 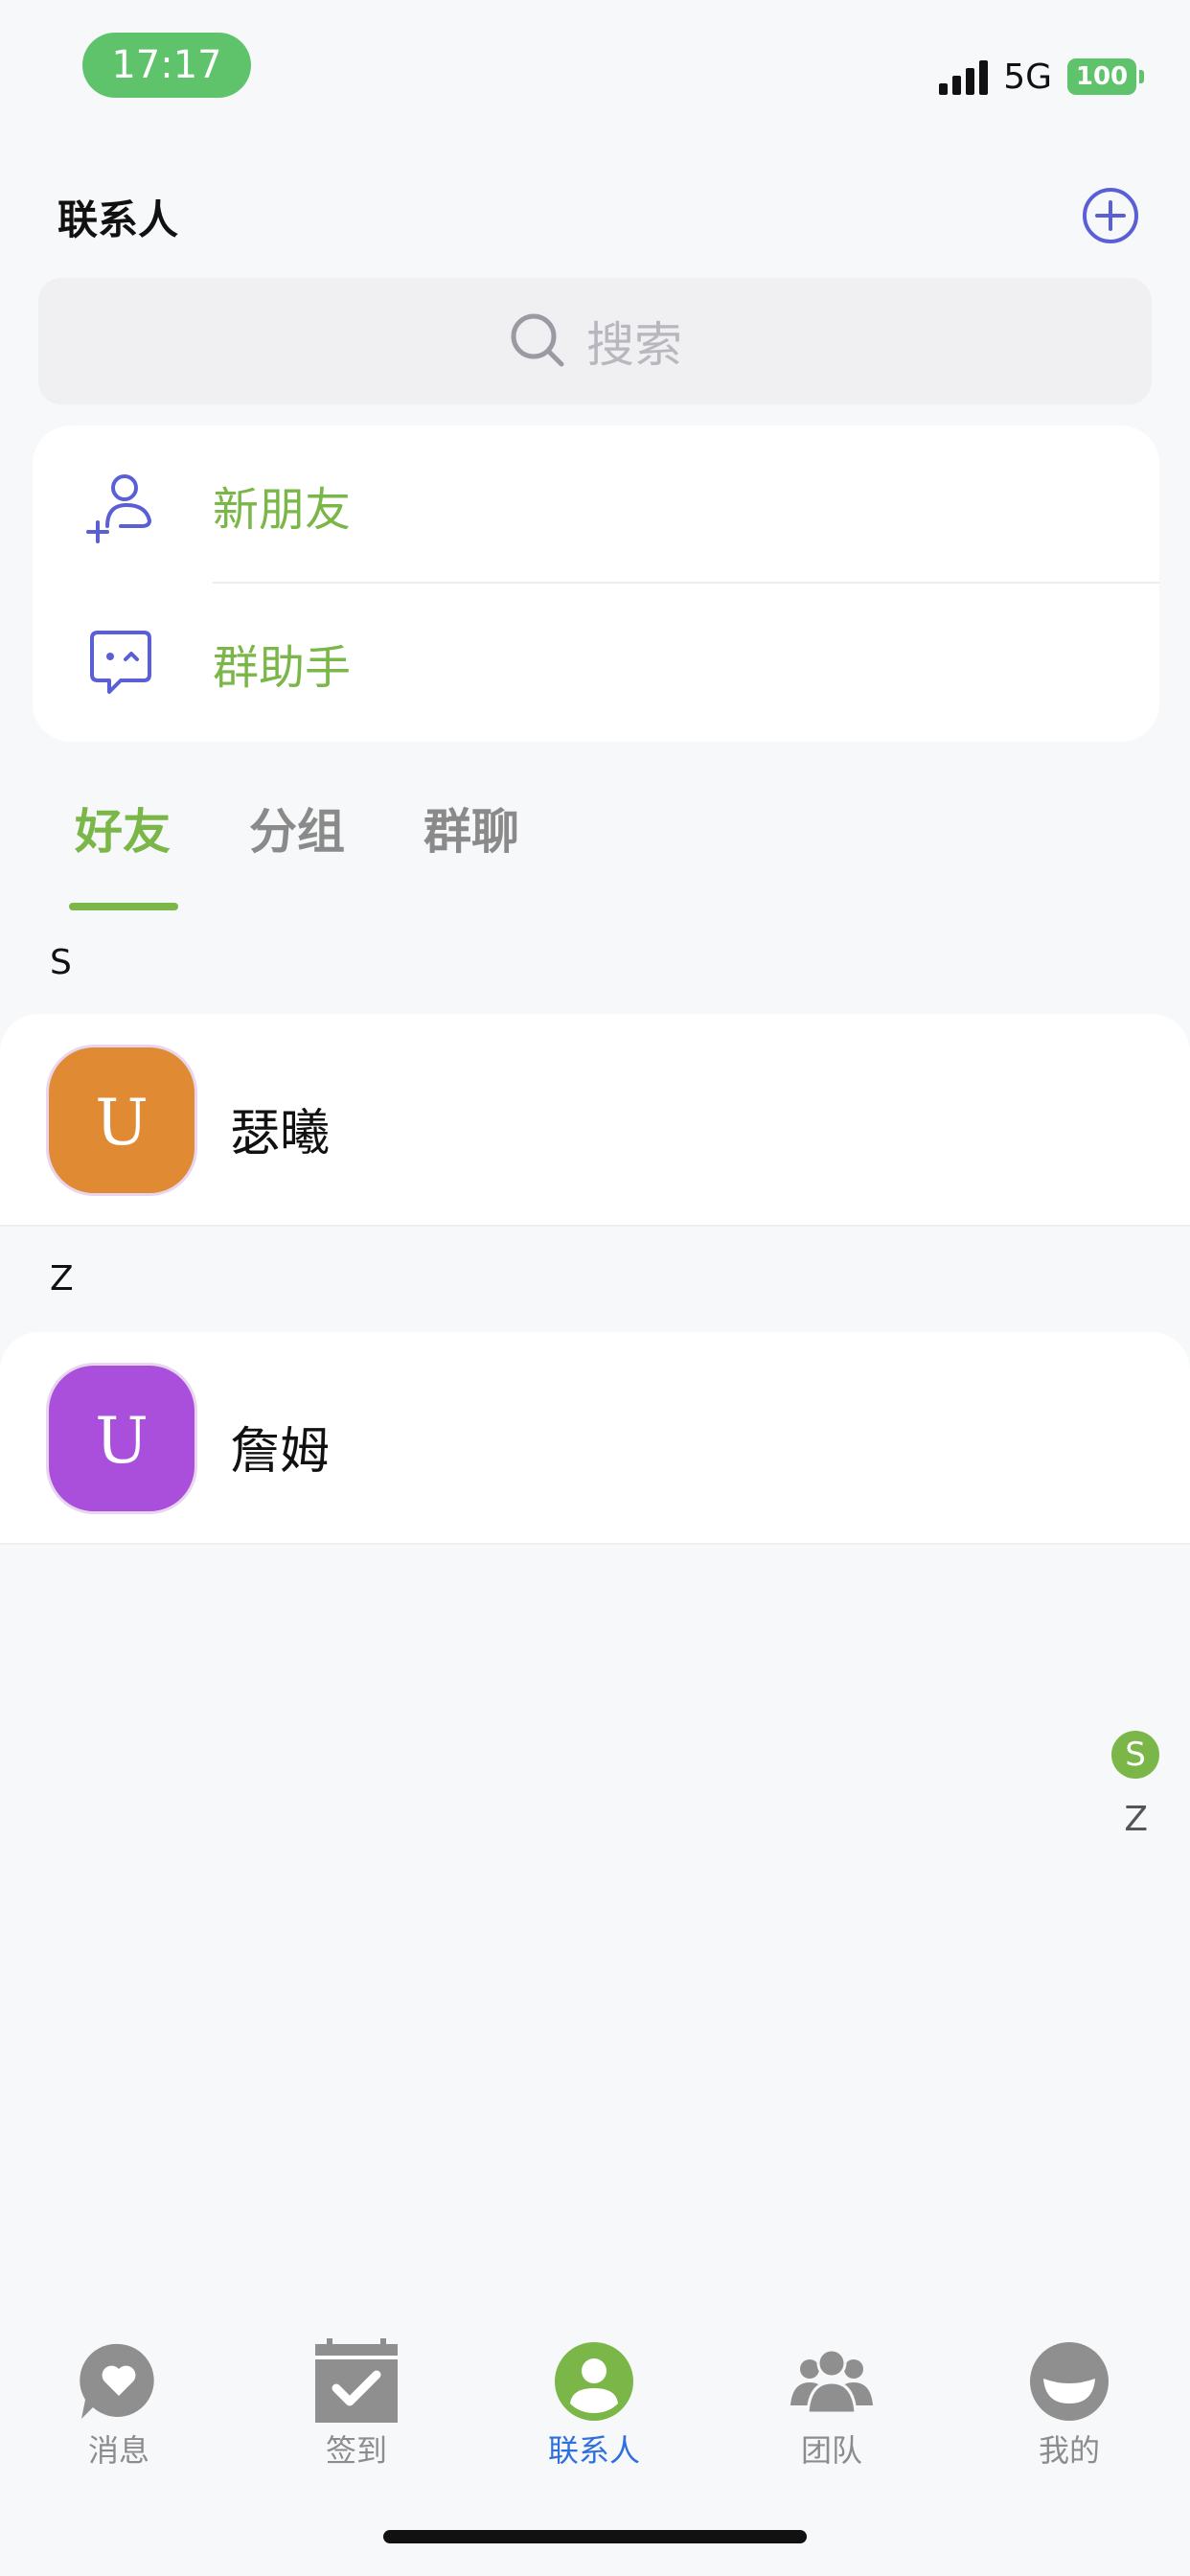 I want to click on plus-circle-icon, so click(x=1110, y=216).